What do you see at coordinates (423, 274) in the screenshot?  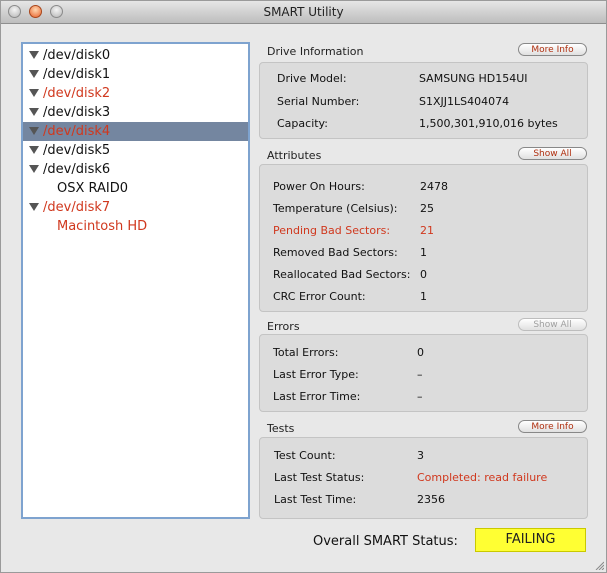 I see `reallocated-bad-sectors-value: 0` at bounding box center [423, 274].